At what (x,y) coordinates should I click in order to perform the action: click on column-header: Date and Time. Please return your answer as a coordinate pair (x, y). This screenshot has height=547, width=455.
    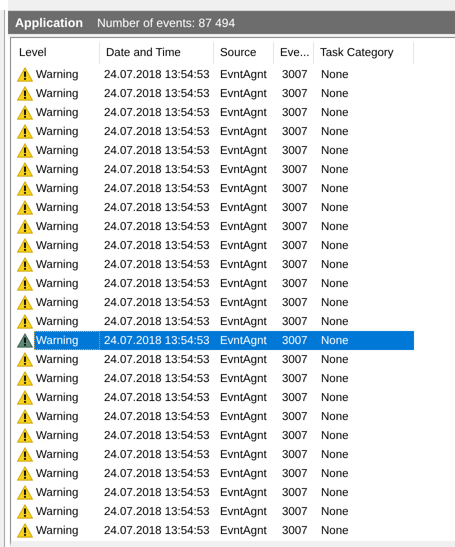
    Looking at the image, I should click on (157, 53).